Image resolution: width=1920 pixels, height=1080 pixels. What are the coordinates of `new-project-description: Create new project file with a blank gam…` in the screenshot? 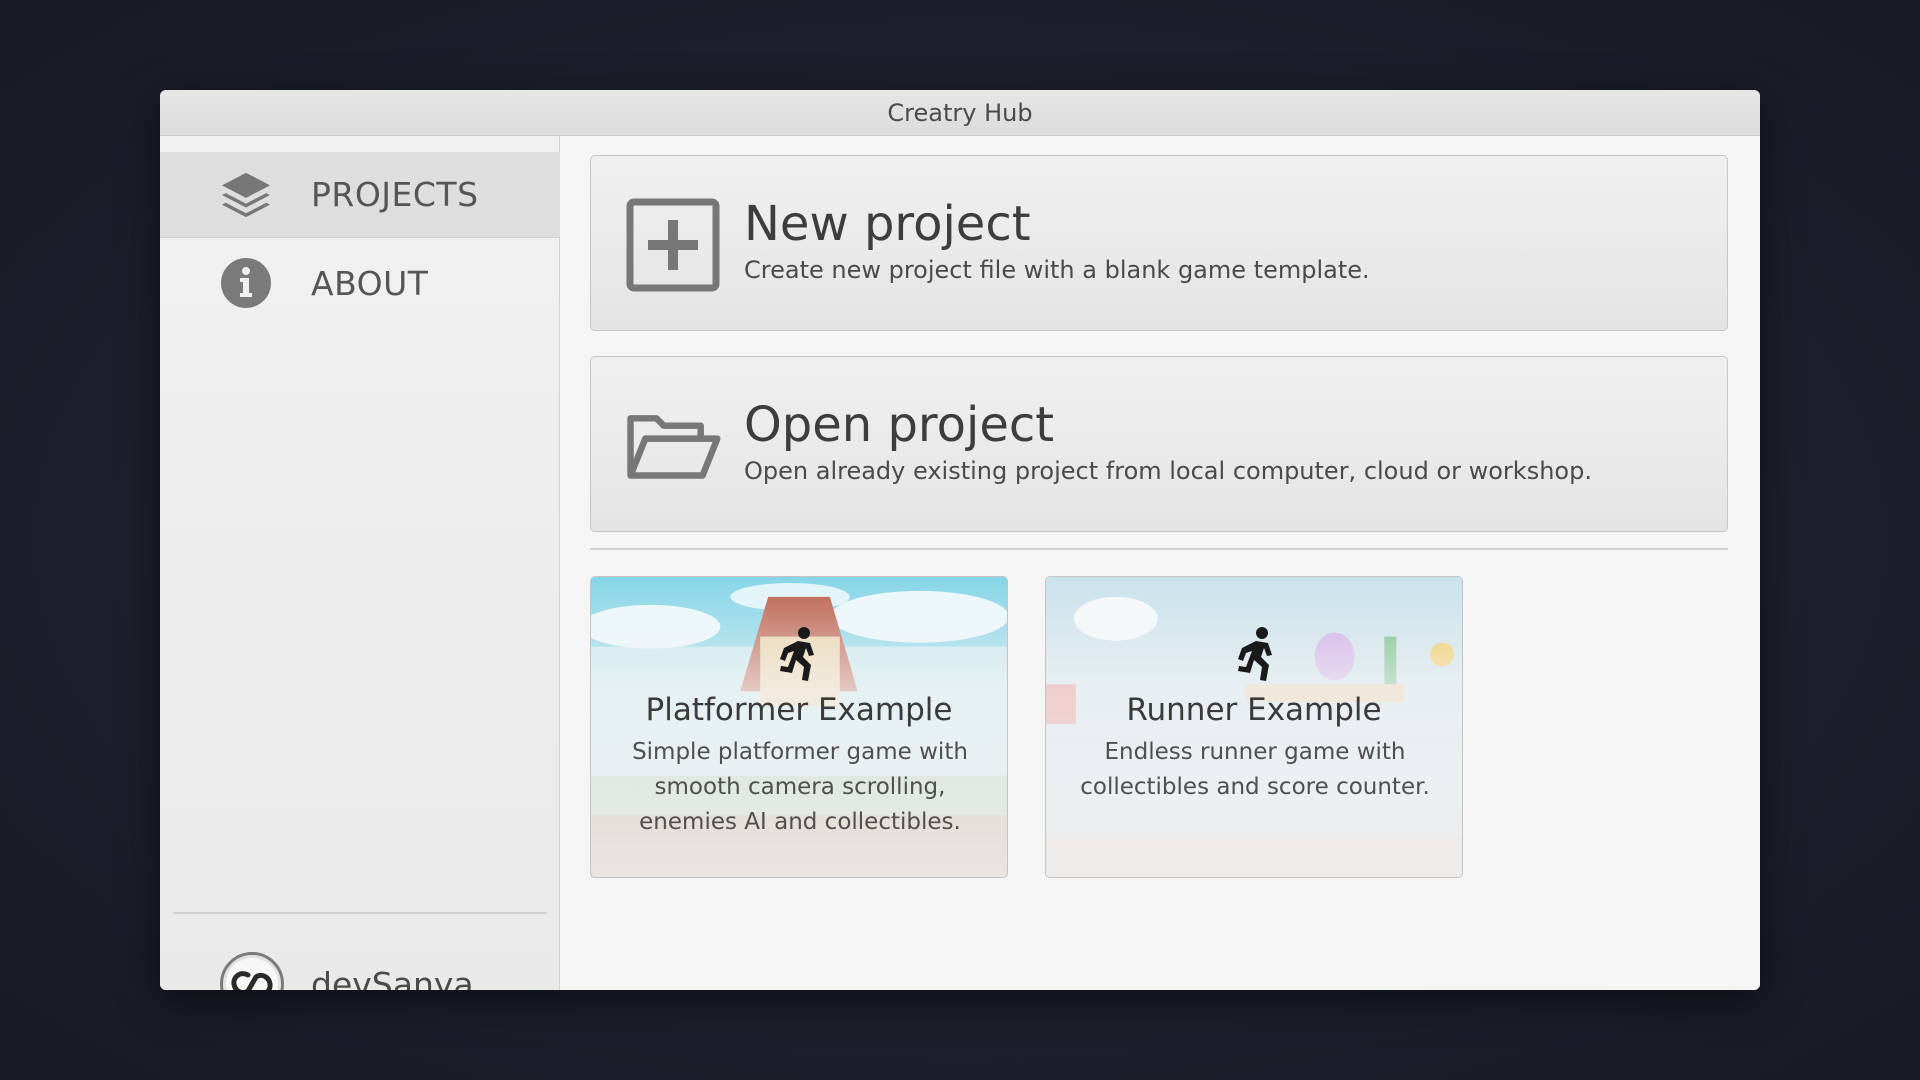 It's located at (1057, 270).